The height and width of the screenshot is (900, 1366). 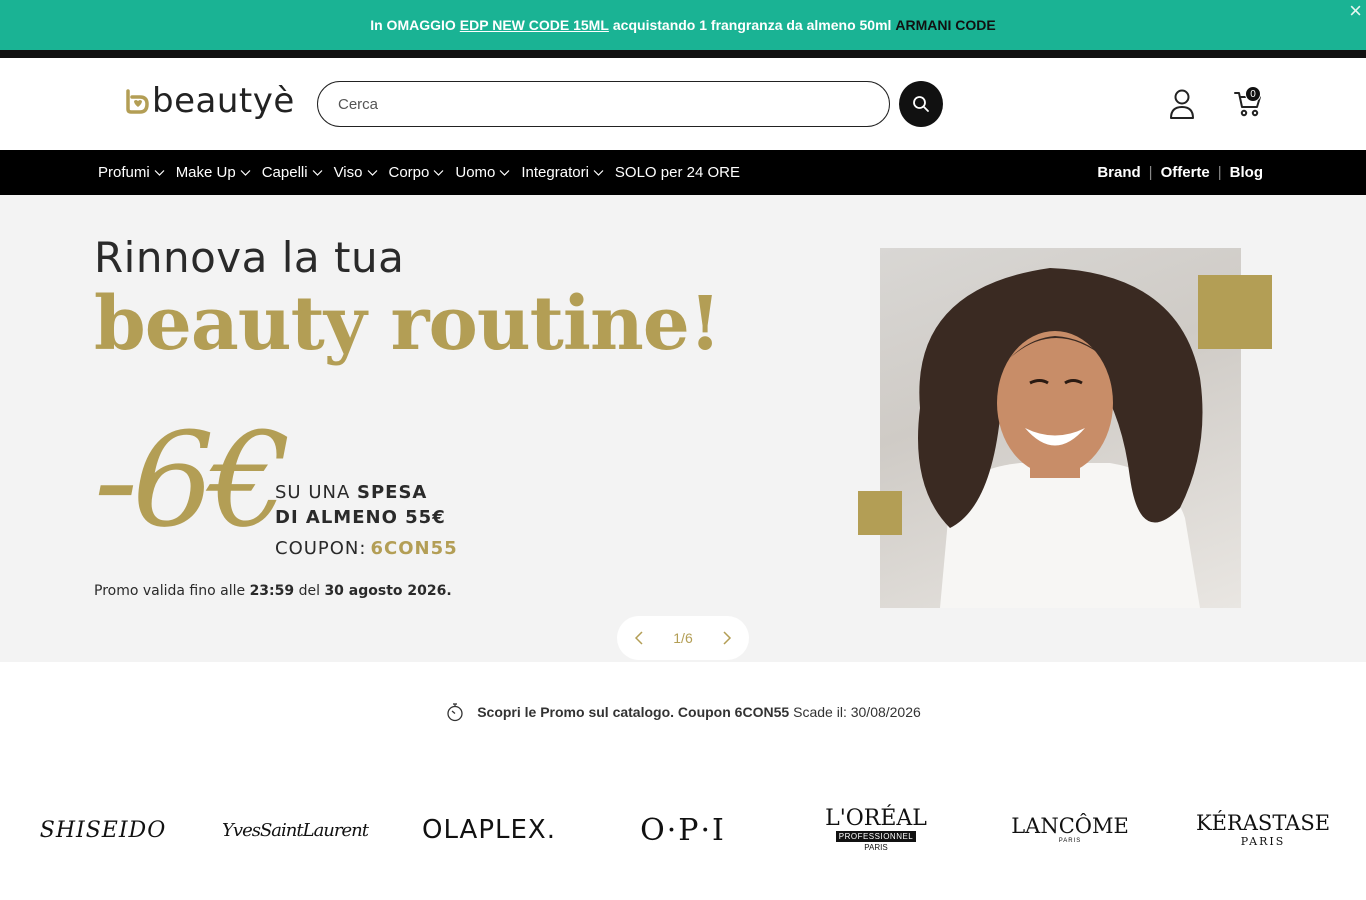 I want to click on nav-item-label: Corpo, so click(x=409, y=172).